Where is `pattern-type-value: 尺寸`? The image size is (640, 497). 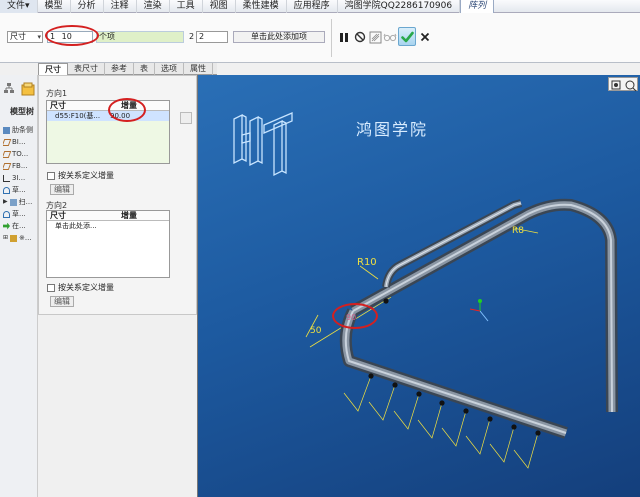 pattern-type-value: 尺寸 is located at coordinates (18, 36).